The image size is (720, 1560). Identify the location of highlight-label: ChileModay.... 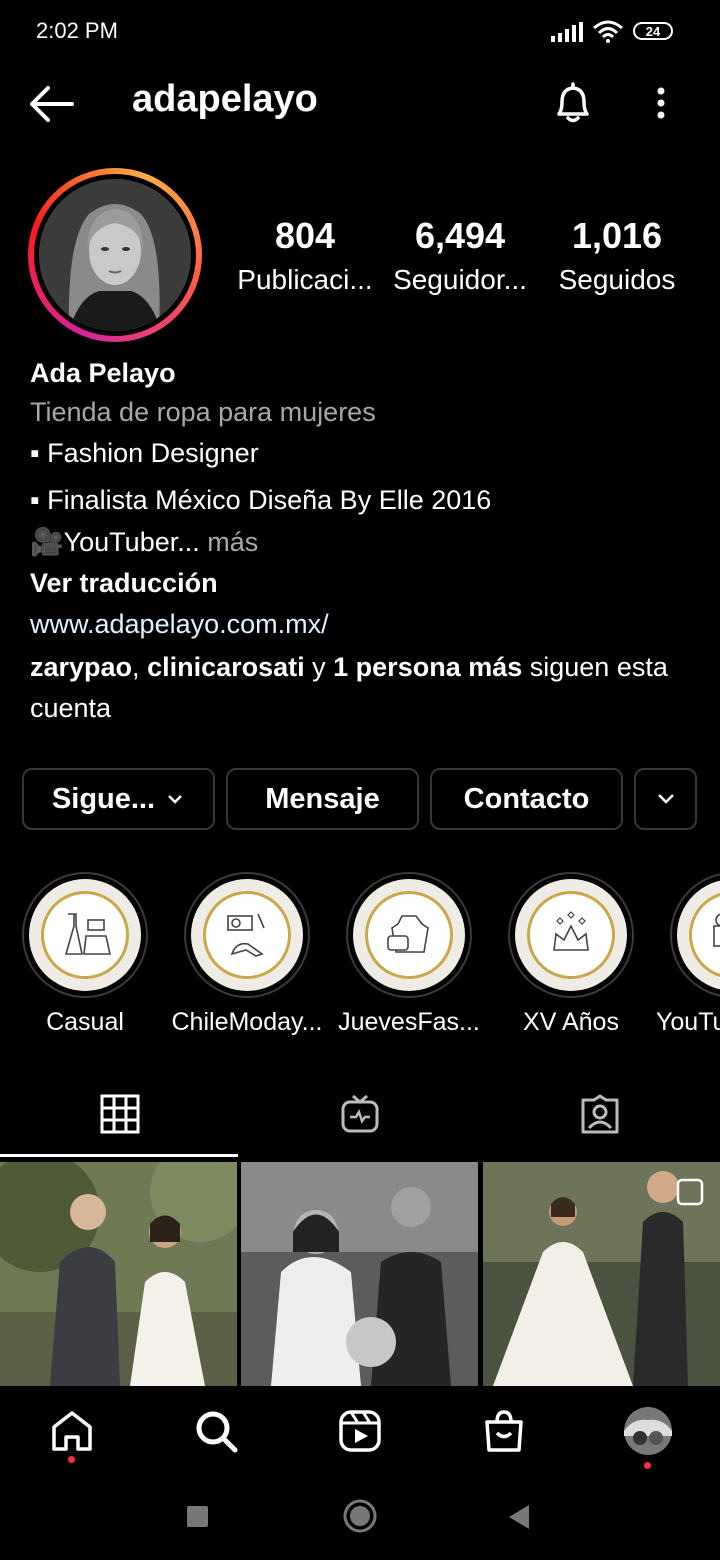
(247, 1022).